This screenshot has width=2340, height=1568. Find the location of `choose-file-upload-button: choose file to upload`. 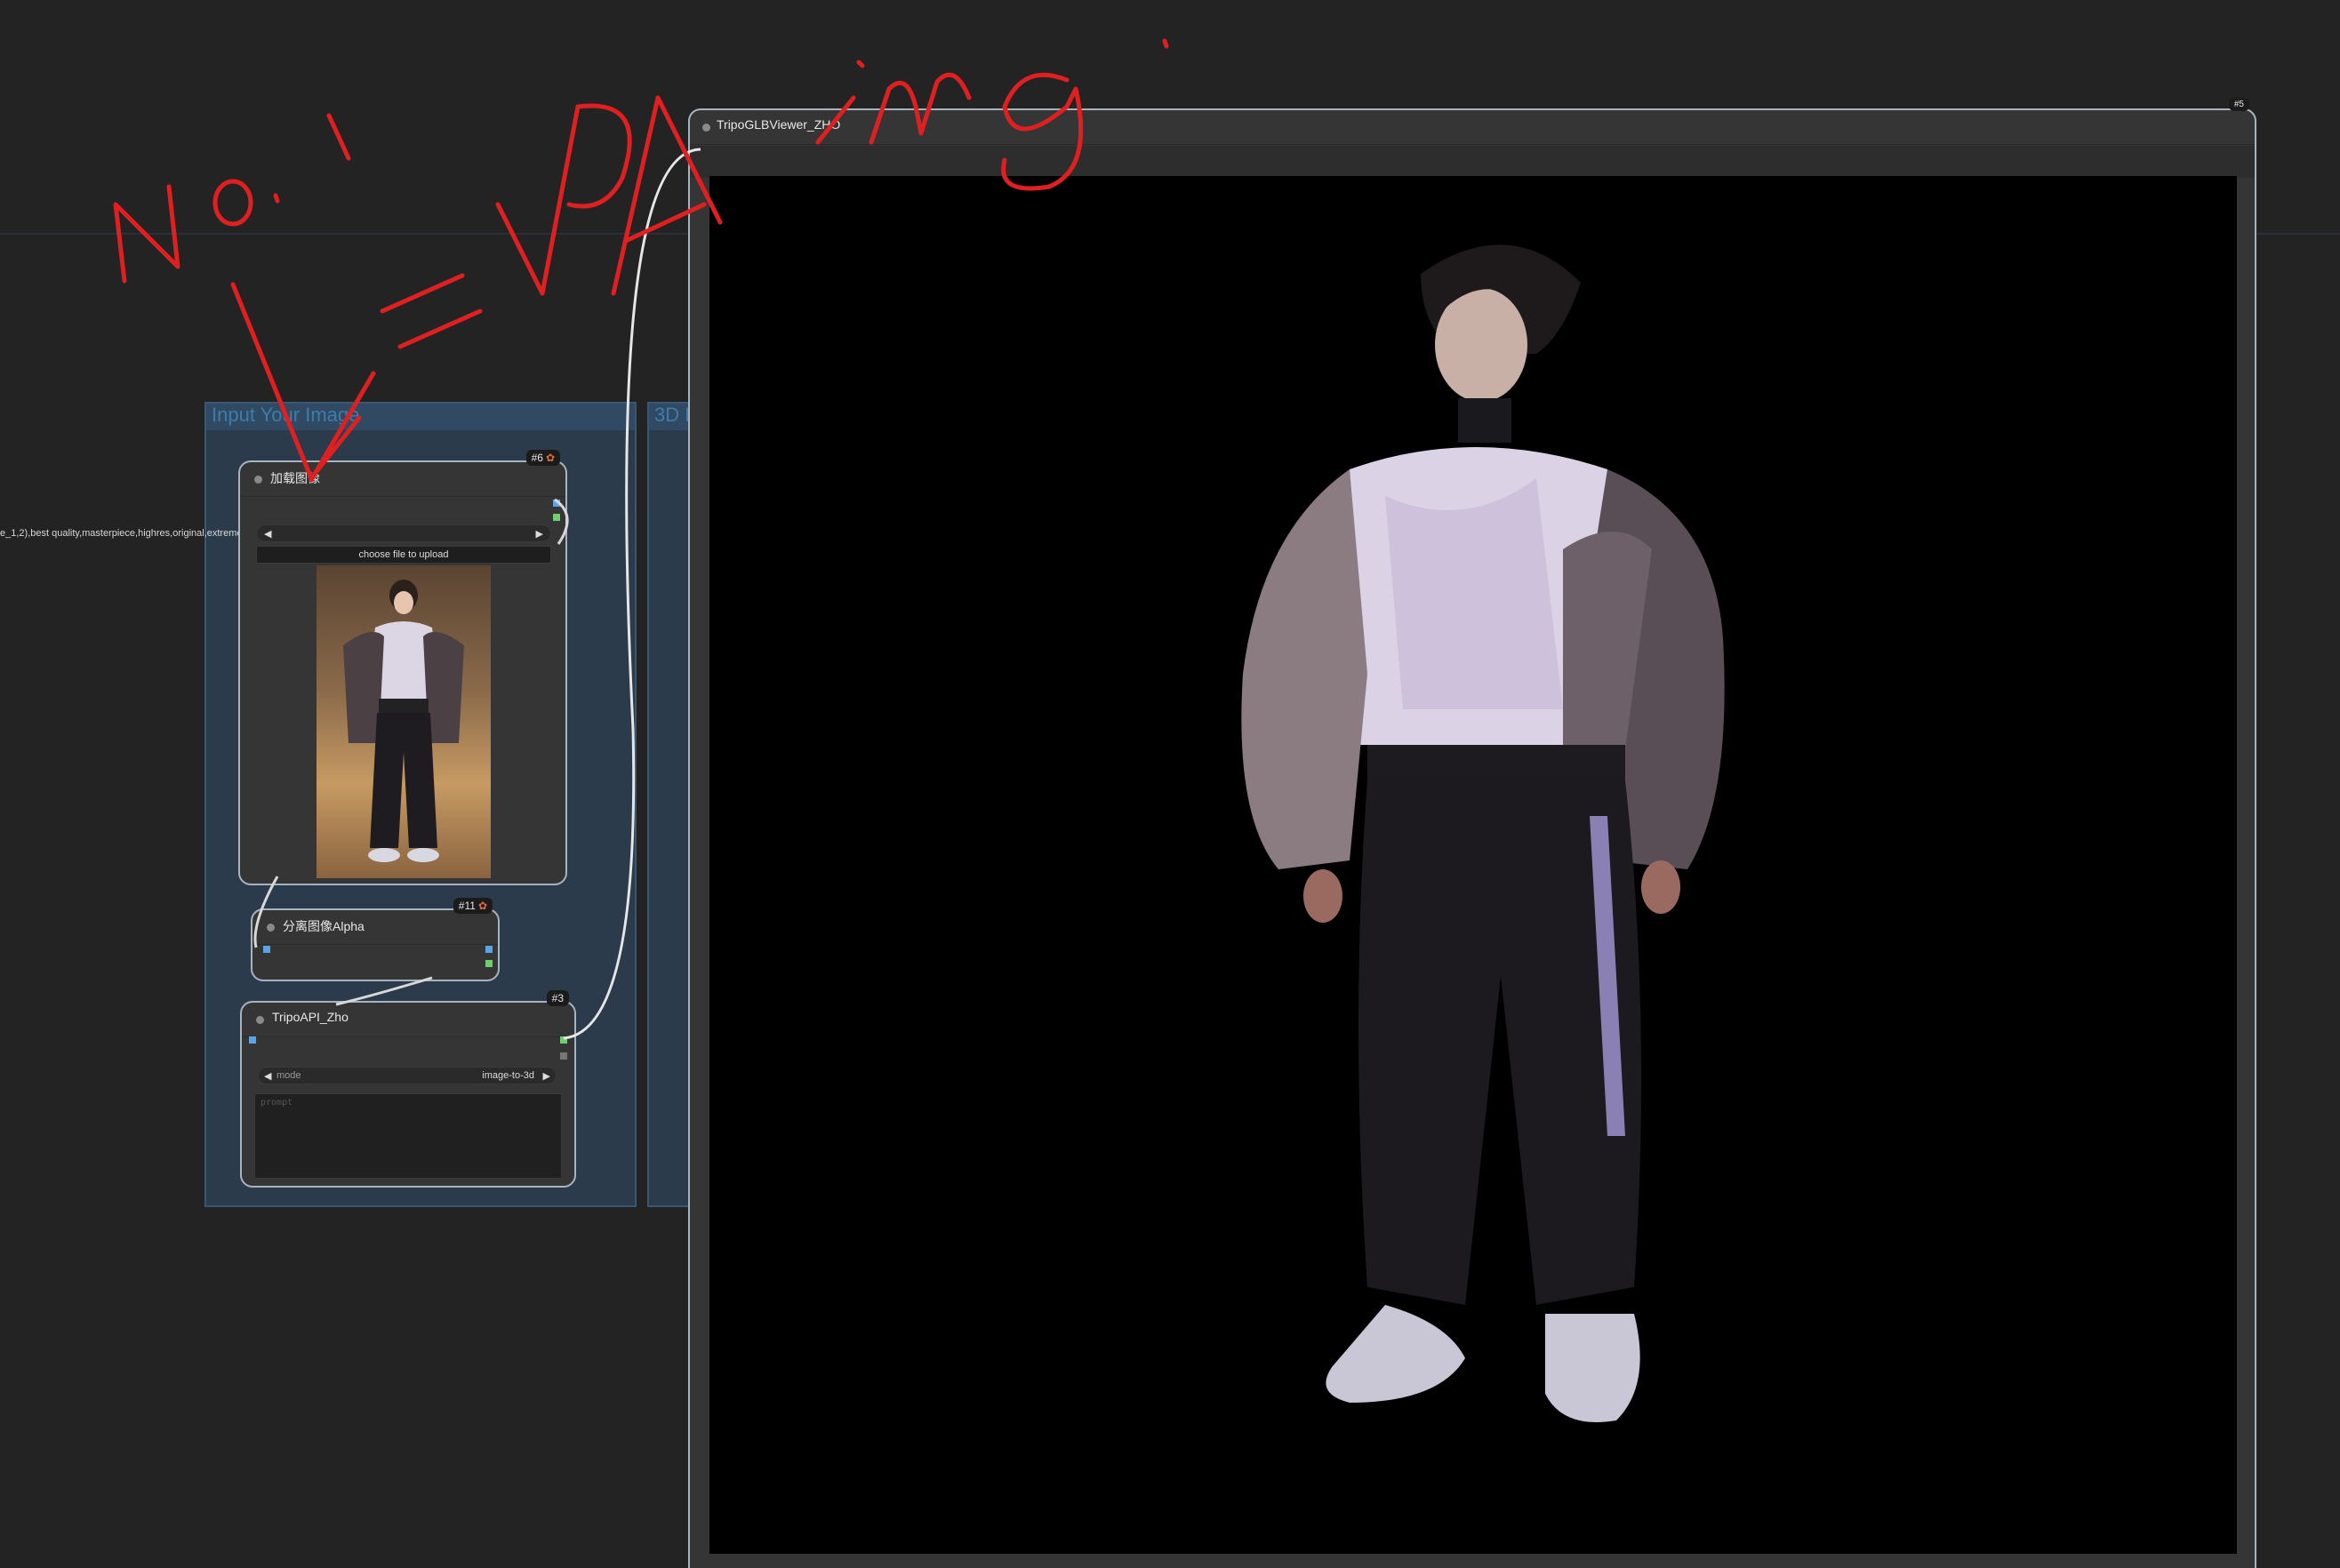

choose-file-upload-button: choose file to upload is located at coordinates (403, 555).